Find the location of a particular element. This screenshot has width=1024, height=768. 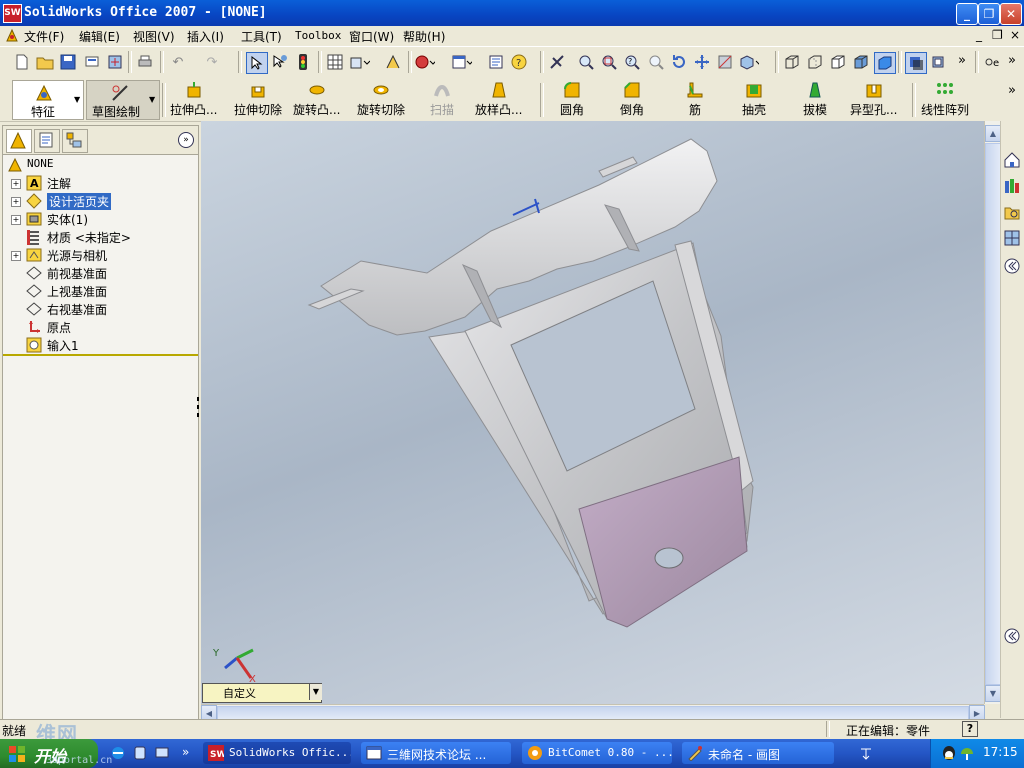

addins-icon: e is located at coordinates (993, 62).